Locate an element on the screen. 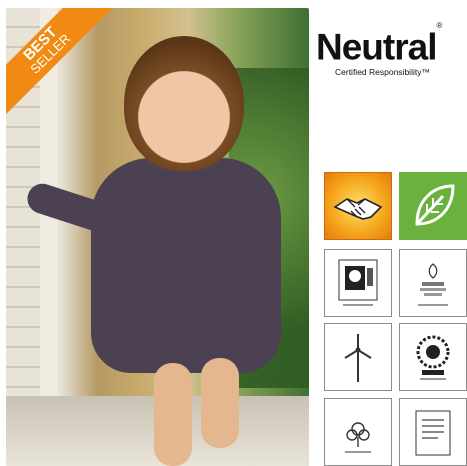 The height and width of the screenshot is (466, 467). document-cert-tile is located at coordinates (433, 432).